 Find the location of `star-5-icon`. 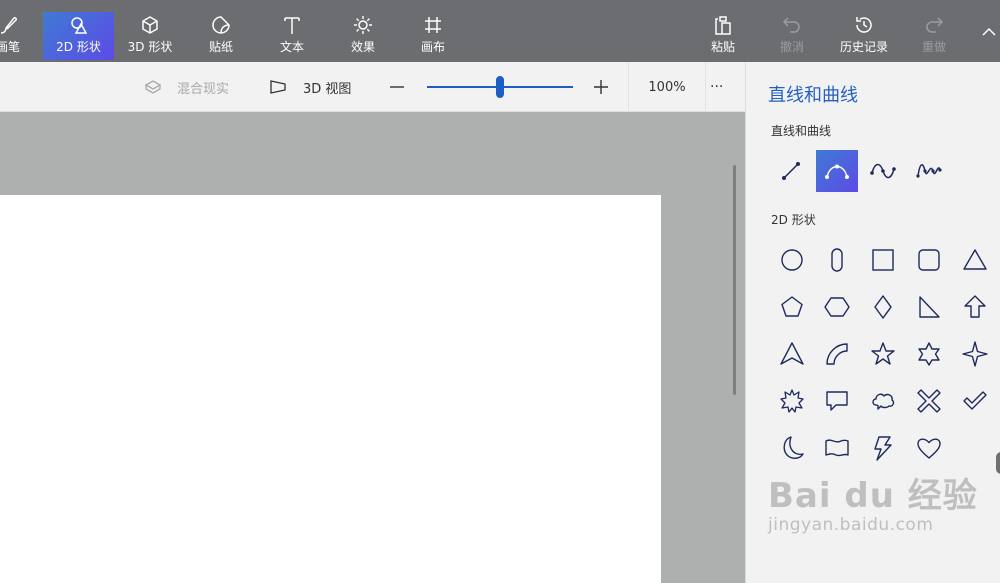

star-5-icon is located at coordinates (883, 353).